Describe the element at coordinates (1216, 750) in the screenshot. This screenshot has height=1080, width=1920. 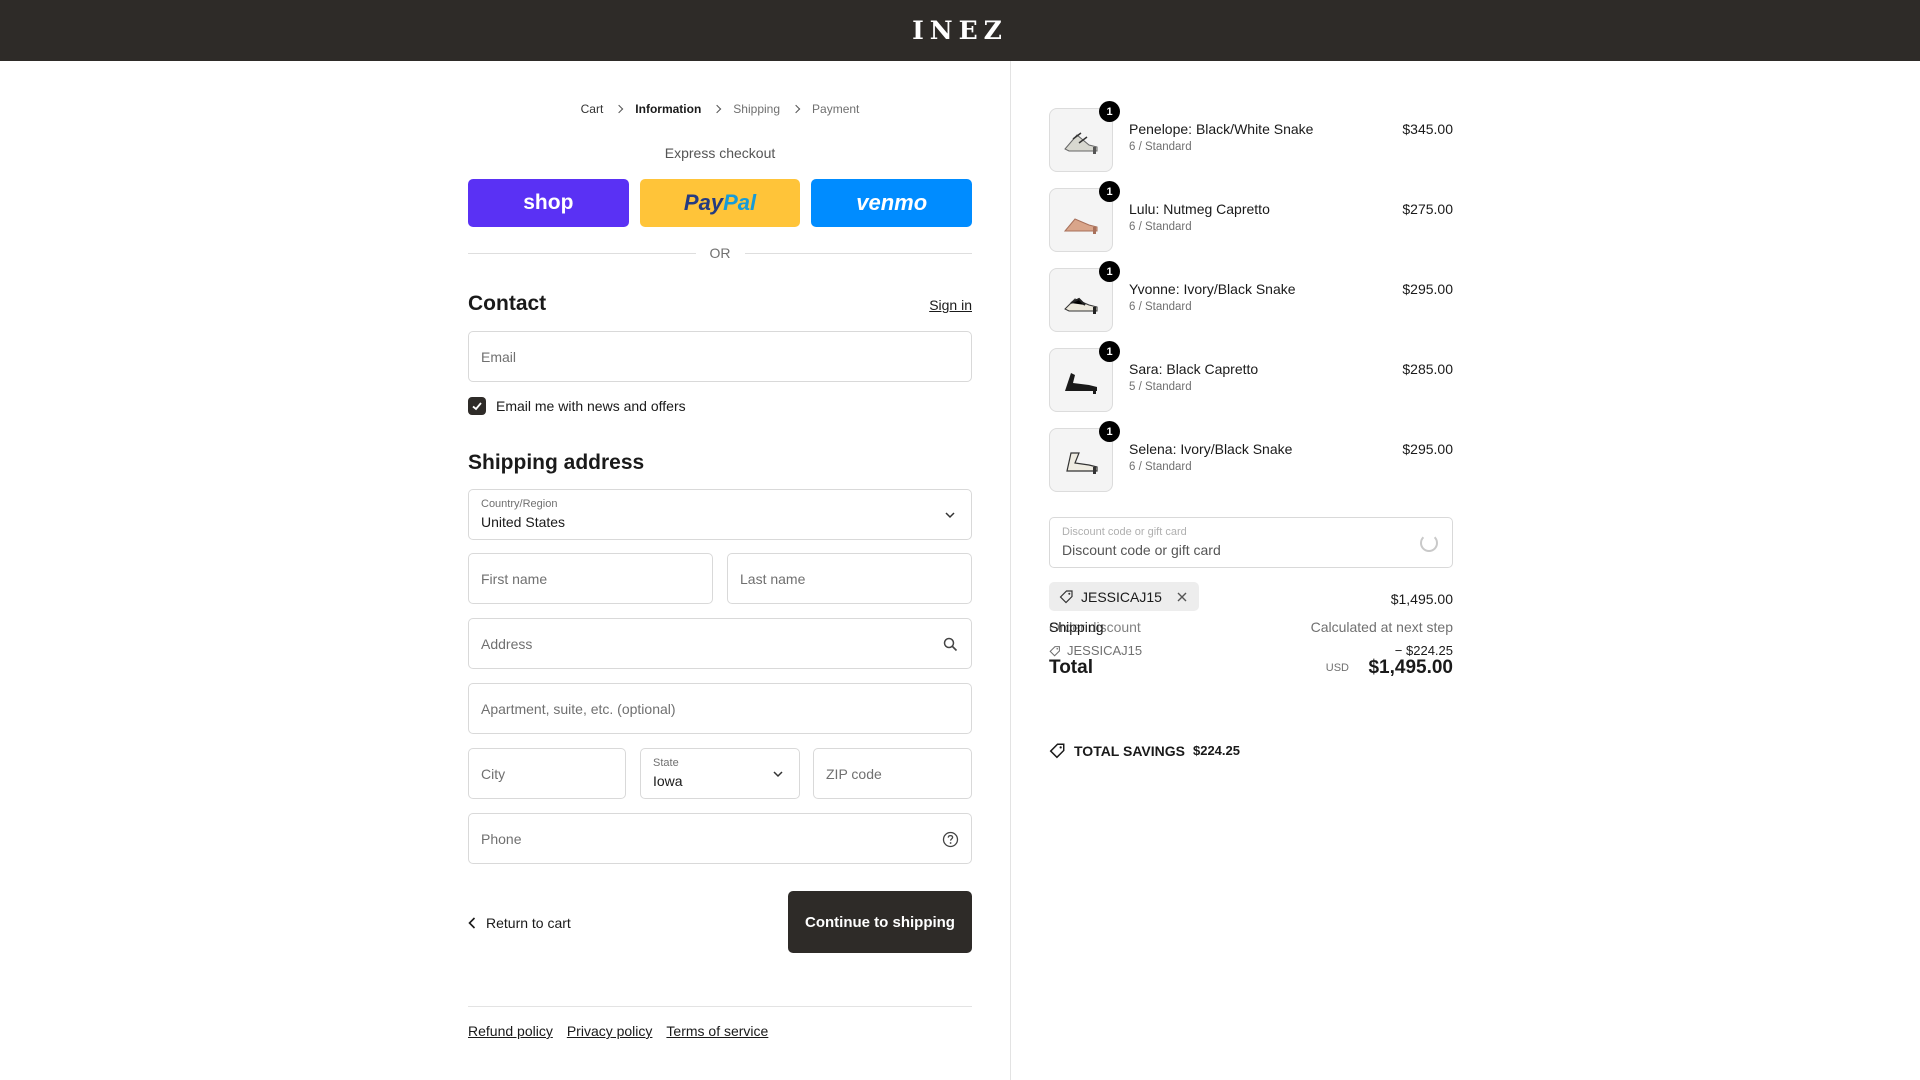
I see `total-savings-value: $224.25` at that location.